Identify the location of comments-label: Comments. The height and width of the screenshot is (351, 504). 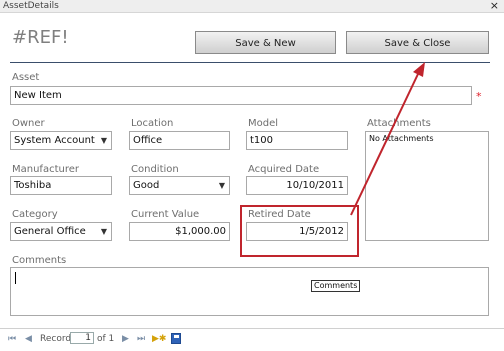
(39, 260).